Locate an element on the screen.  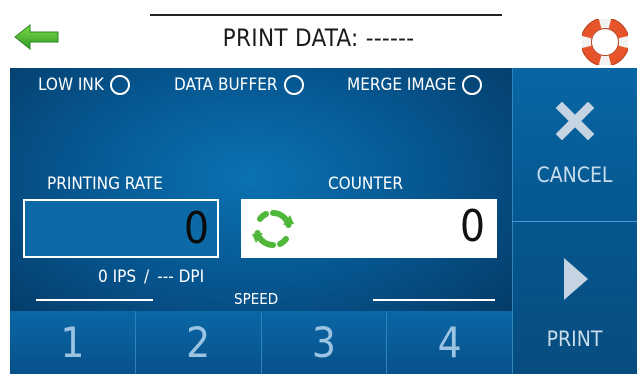
speed-selector: 1 2 3 4 is located at coordinates (261, 342).